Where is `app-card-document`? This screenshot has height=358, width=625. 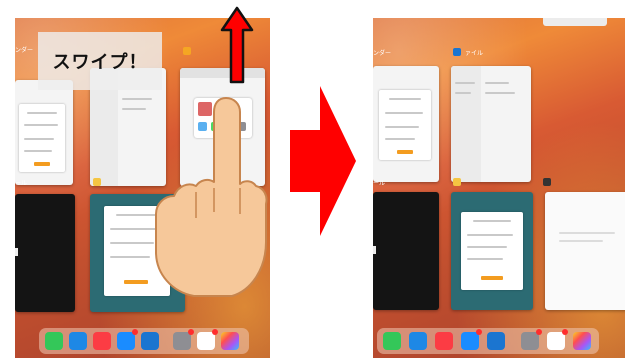
app-card-document is located at coordinates (585, 251).